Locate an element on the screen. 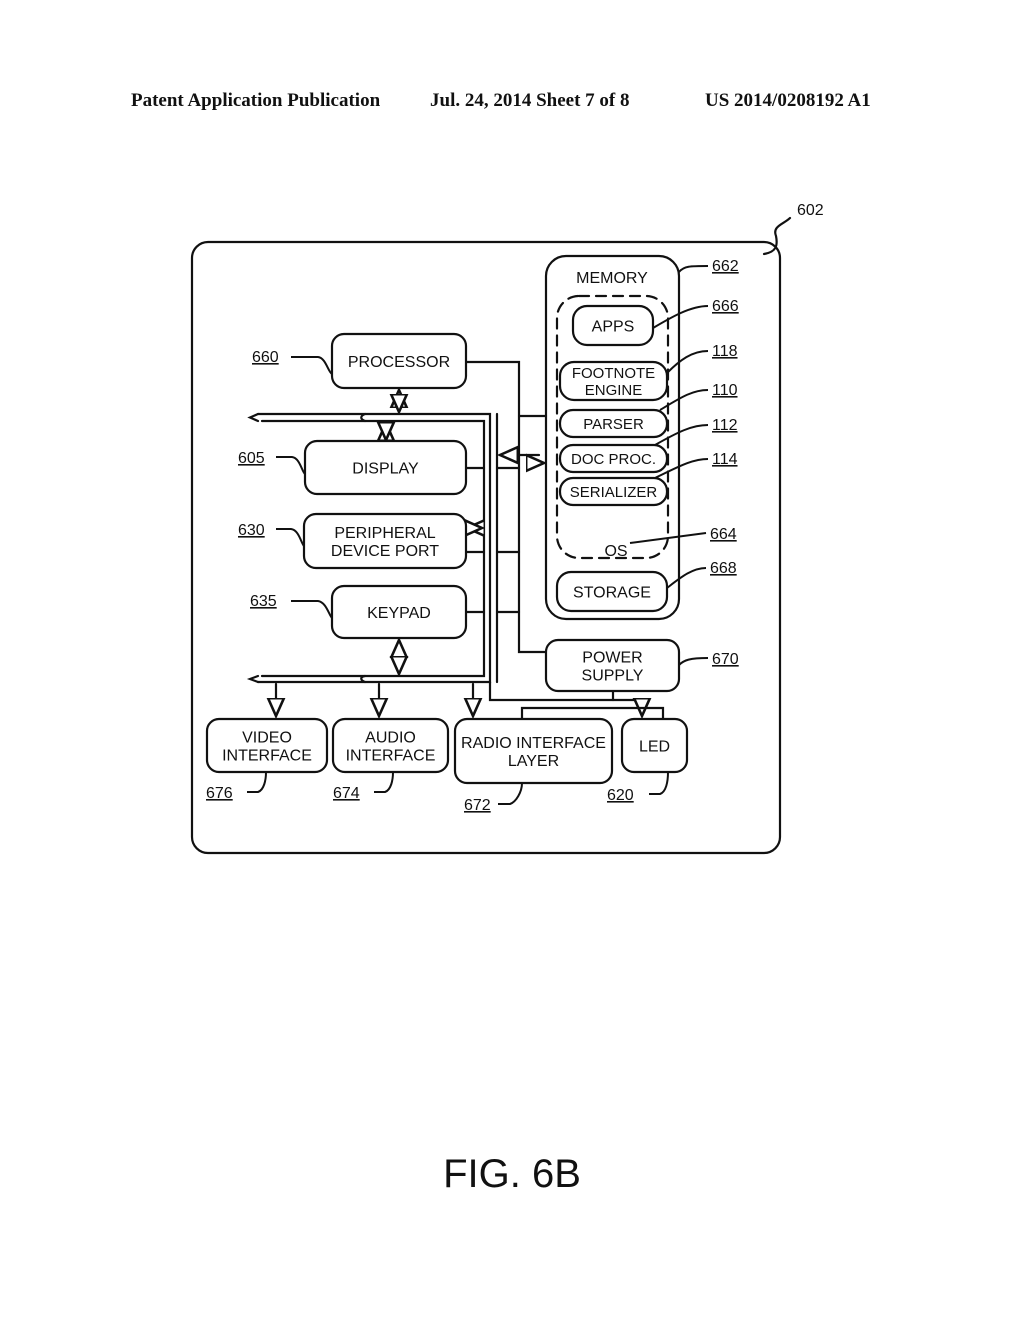 The image size is (1024, 1320). display-label: DISPLAY is located at coordinates (385, 468).